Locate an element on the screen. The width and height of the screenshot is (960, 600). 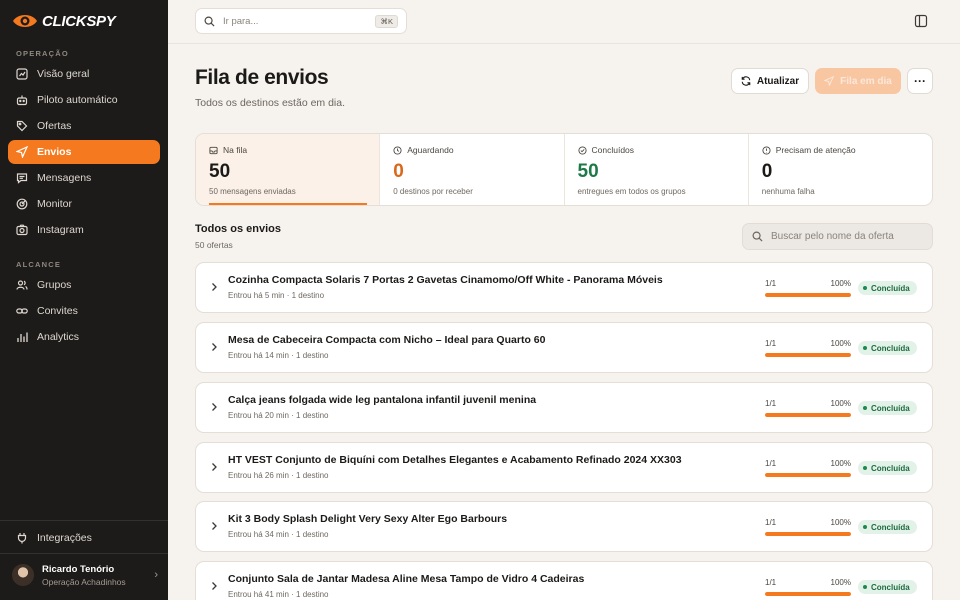
sidebar-item-integracoes: Integrações is located at coordinates (84, 538).